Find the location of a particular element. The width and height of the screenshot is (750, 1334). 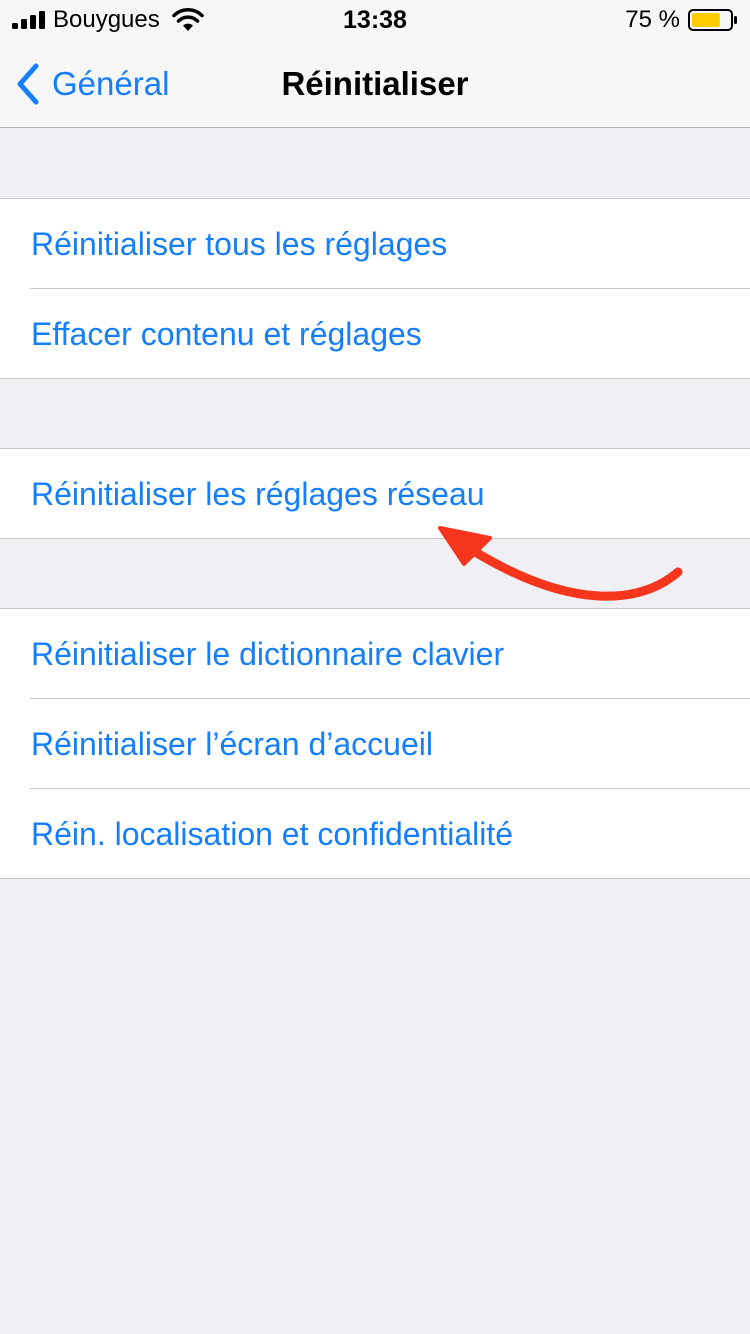

reset-home-screen-row: Réinitialiser l’écran d’accueil is located at coordinates (375, 743).